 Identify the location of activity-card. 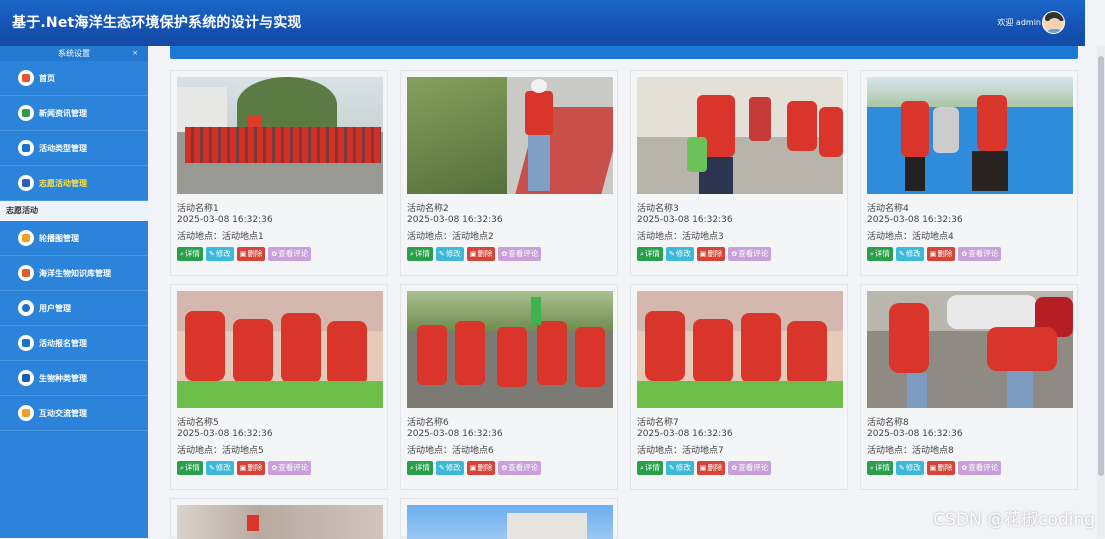
(509, 518).